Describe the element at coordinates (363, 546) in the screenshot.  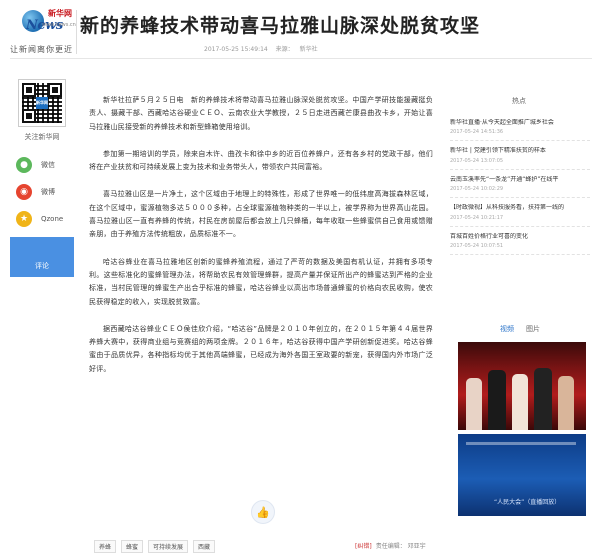
I see `error-report-link: [纠错]` at that location.